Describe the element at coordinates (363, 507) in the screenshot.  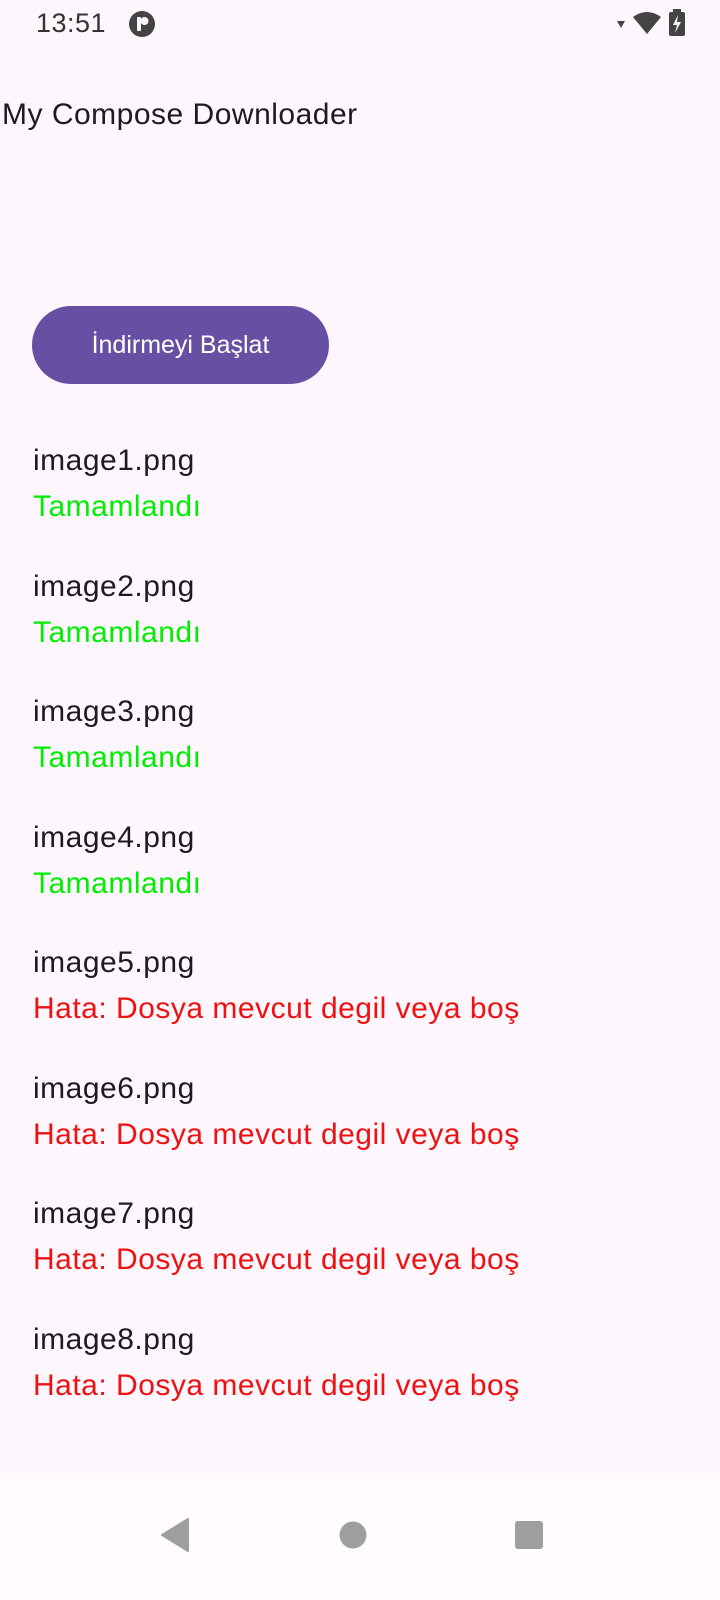
I see `download-item: image1.png Tamamlandı` at that location.